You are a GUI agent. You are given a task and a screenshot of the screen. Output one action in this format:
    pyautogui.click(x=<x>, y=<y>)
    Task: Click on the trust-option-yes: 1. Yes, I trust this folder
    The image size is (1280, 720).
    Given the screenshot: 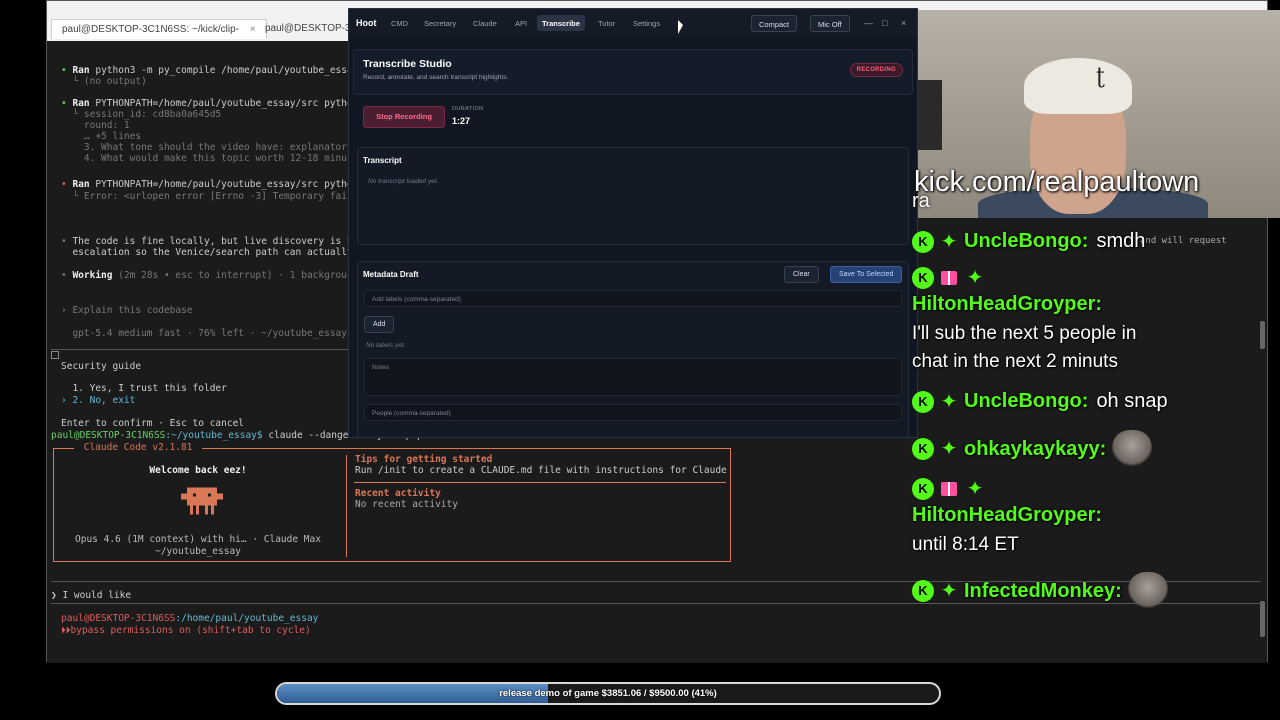 What is the action you would take?
    pyautogui.click(x=143, y=388)
    